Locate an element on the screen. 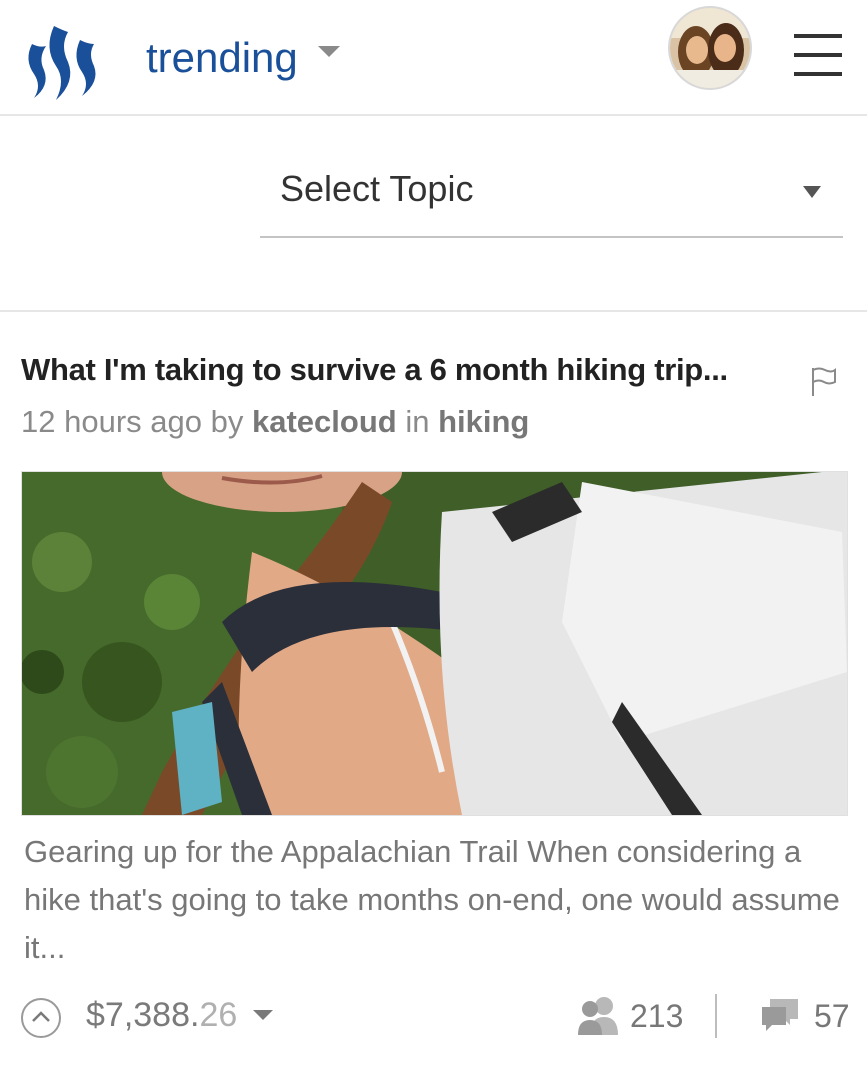  comments-button: 57 is located at coordinates (805, 1016).